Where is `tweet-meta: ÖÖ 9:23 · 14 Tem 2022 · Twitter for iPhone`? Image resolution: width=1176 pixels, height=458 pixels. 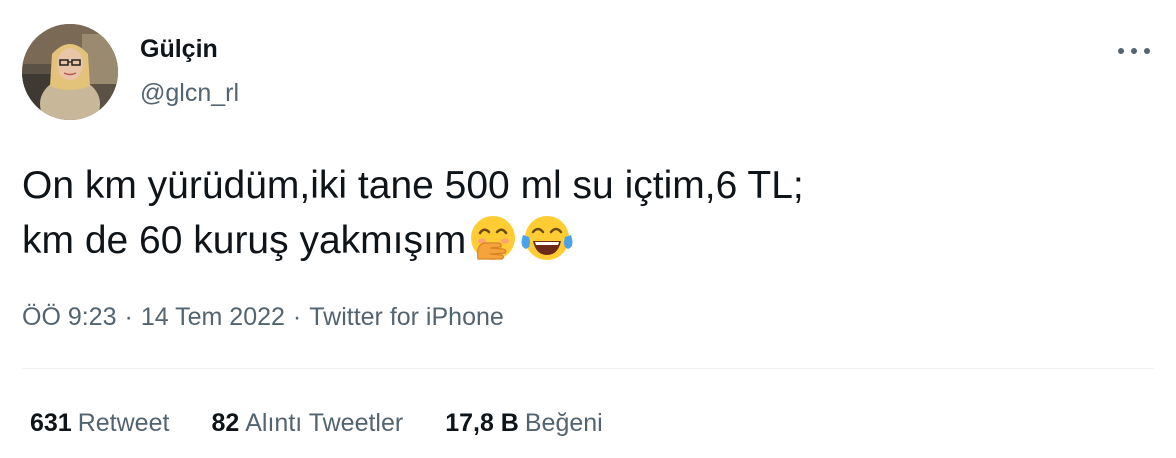
tweet-meta: ÖÖ 9:23 · 14 Tem 2022 · Twitter for iPhone is located at coordinates (263, 317).